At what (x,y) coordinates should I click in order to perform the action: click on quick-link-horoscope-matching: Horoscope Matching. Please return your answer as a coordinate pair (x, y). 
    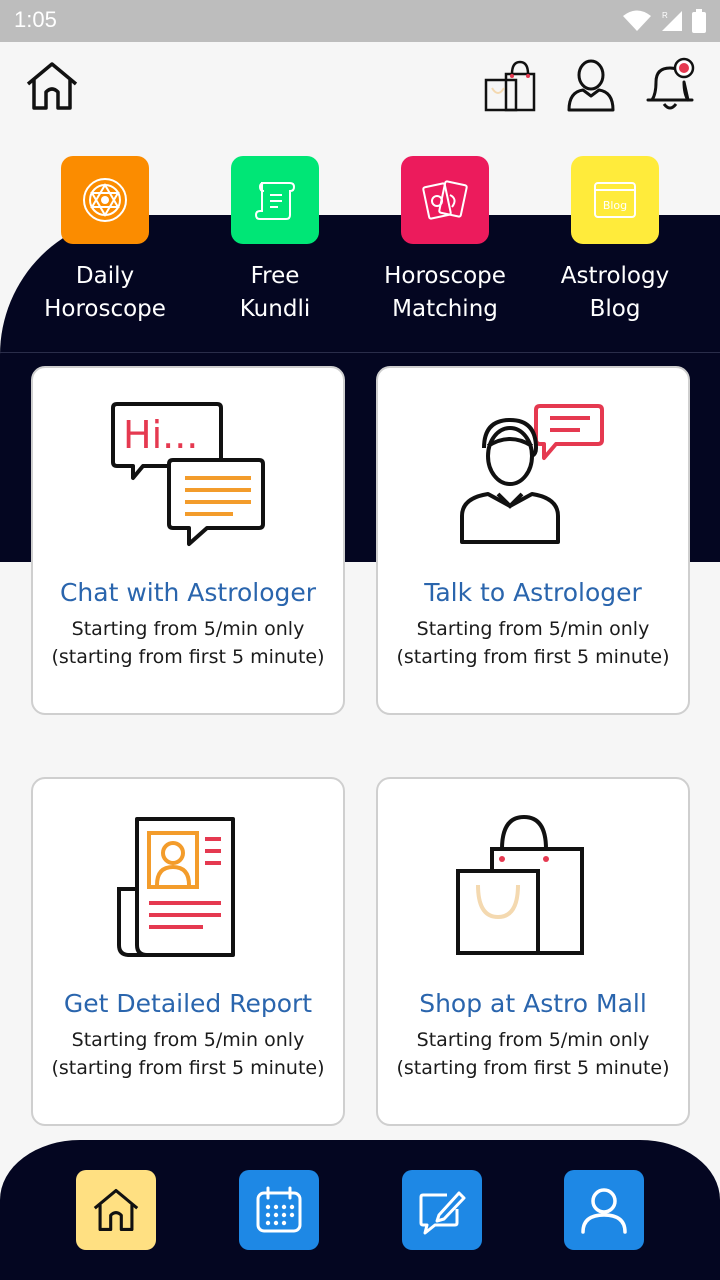
    Looking at the image, I should click on (445, 241).